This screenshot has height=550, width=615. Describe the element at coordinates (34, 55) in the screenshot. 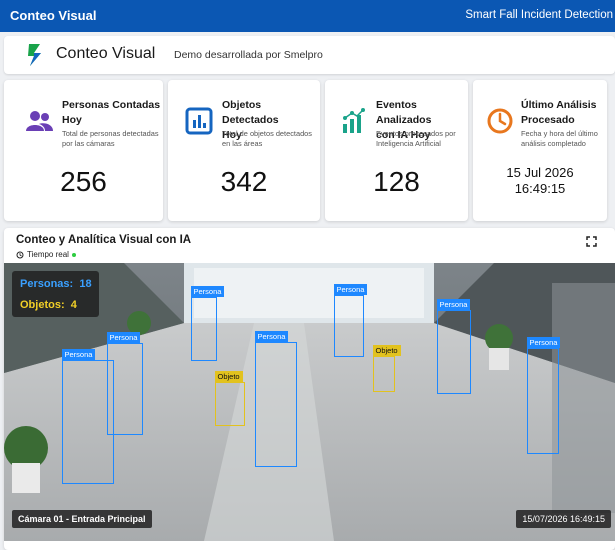

I see `smelpro-logo` at that location.